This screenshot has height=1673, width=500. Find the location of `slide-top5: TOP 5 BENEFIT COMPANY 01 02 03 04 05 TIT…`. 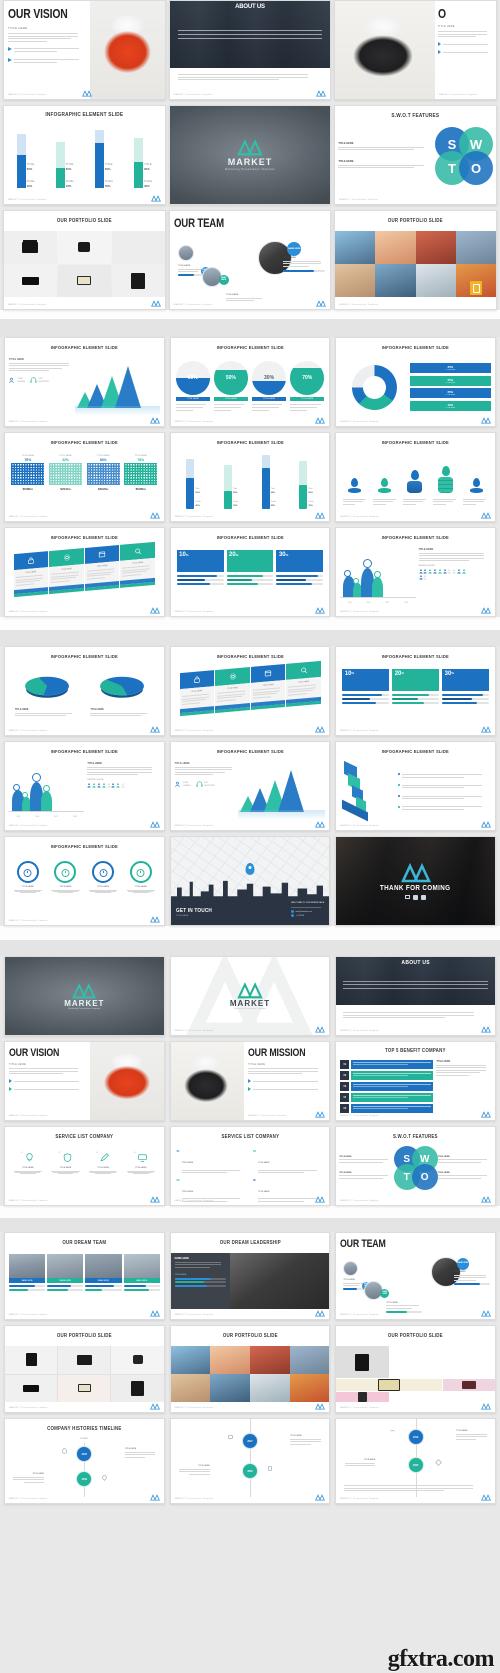

slide-top5: TOP 5 BENEFIT COMPANY 01 02 03 04 05 TIT… is located at coordinates (415, 1081).